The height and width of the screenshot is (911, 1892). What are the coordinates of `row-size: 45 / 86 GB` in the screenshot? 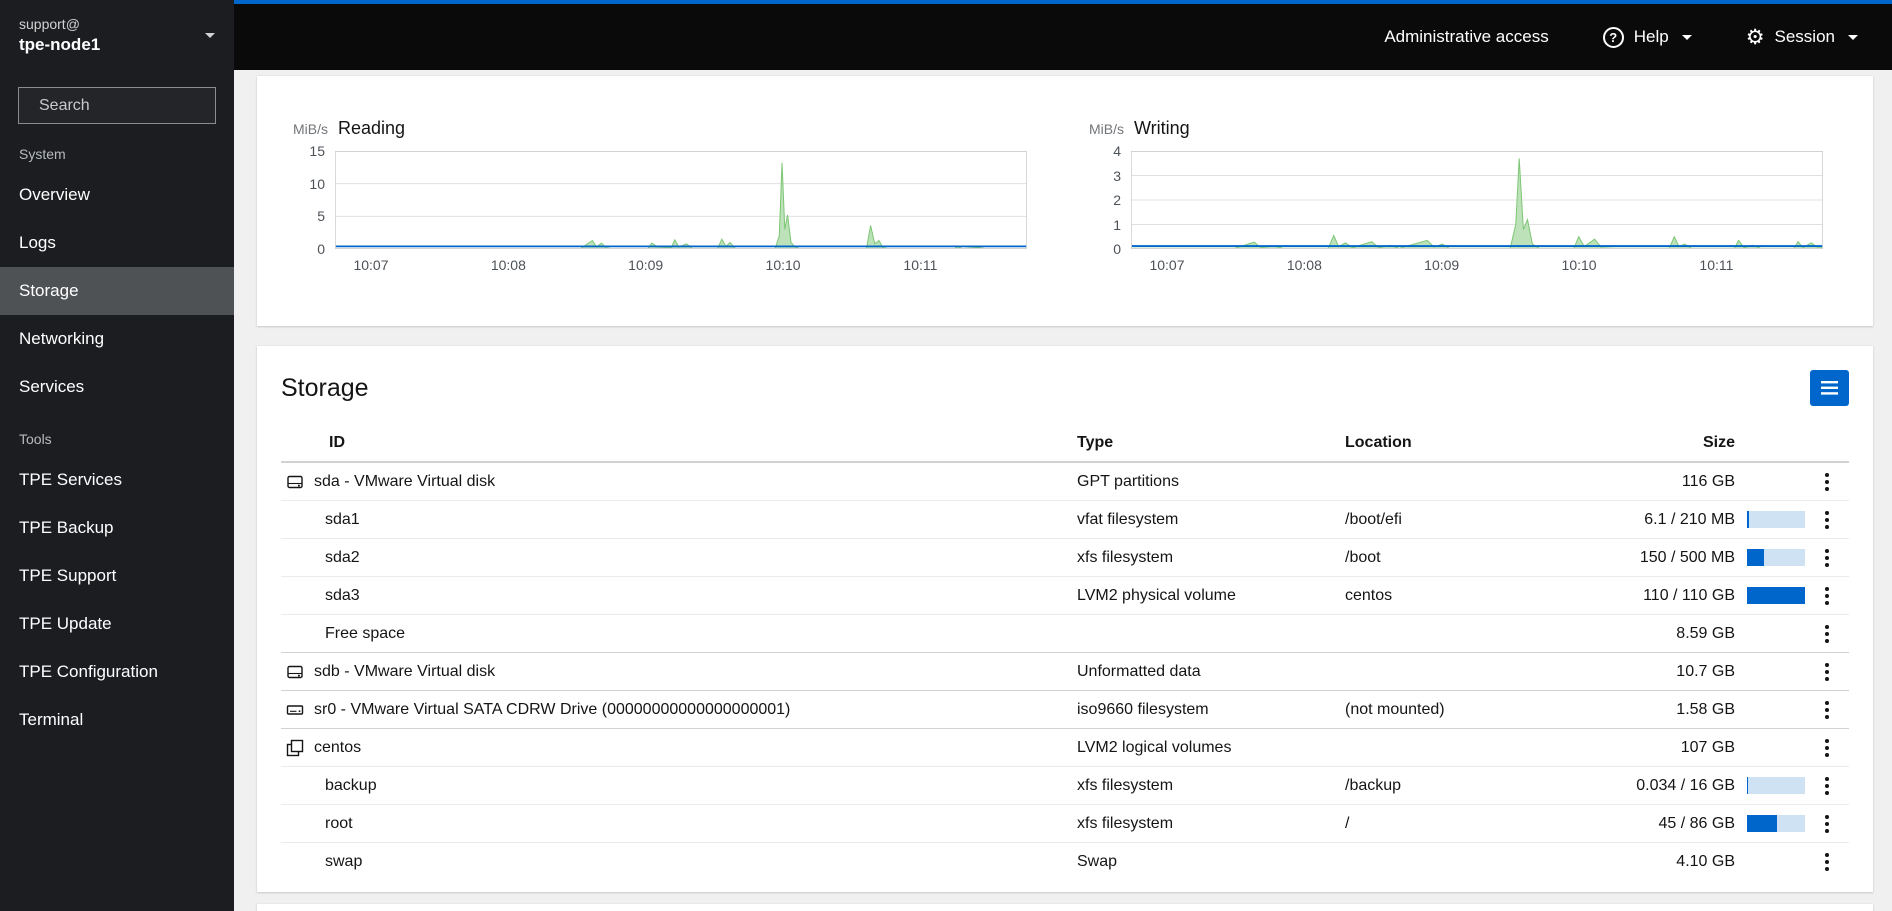 It's located at (1697, 823).